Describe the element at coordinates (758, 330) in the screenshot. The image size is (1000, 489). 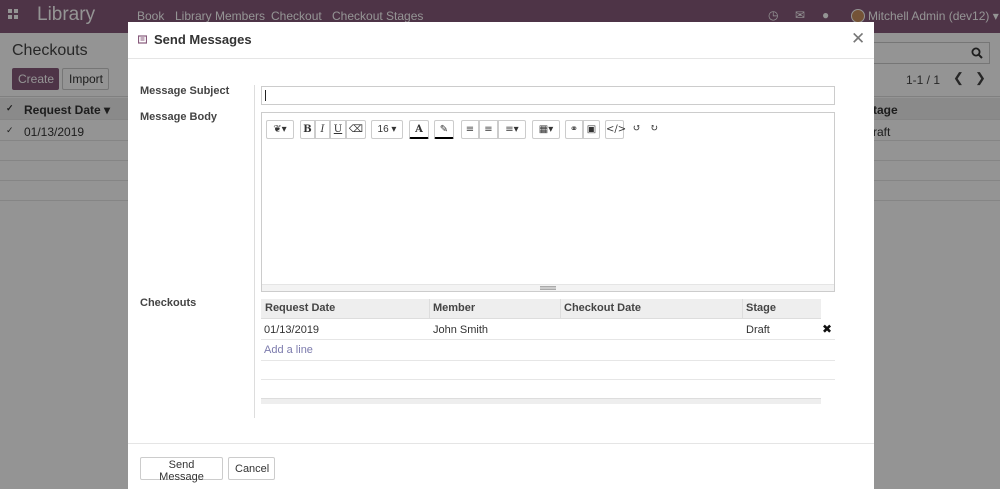
I see `cell-stage: Draft` at that location.